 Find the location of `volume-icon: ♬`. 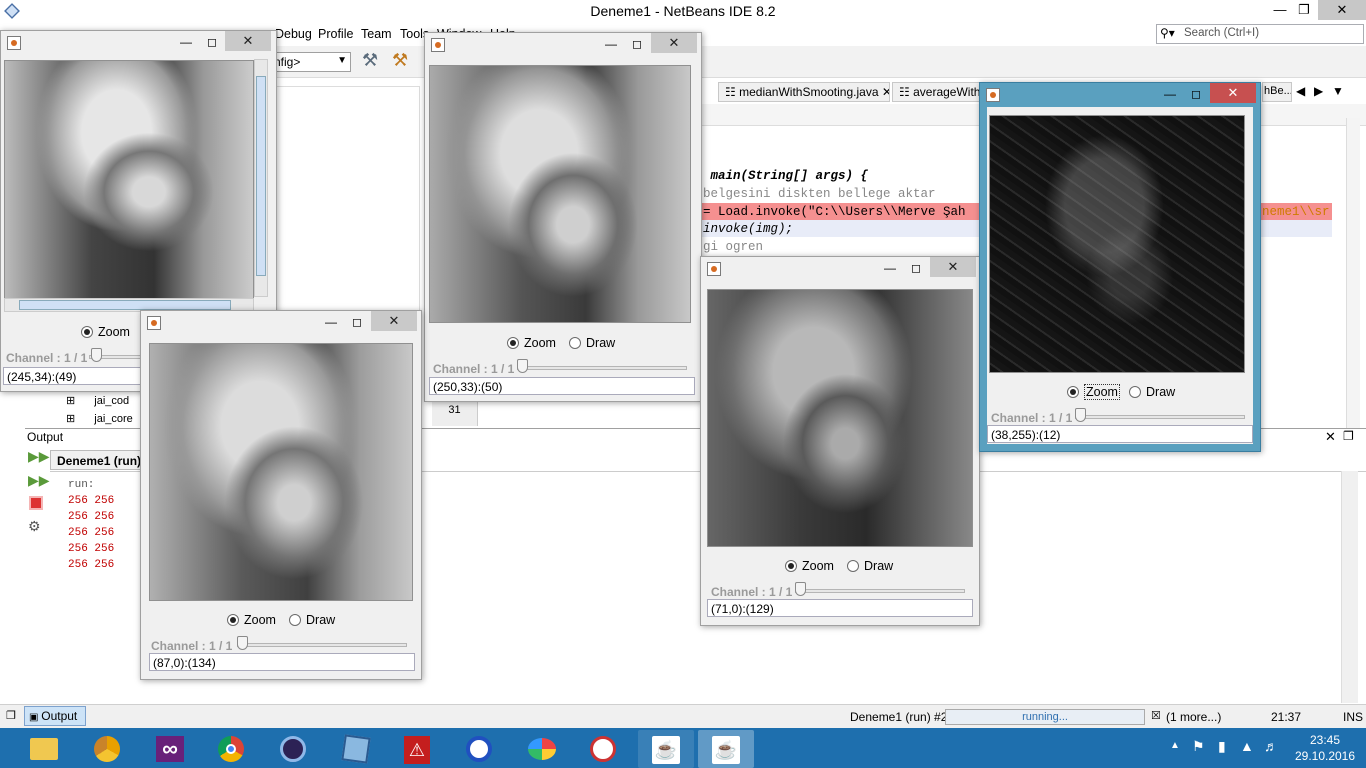

volume-icon: ♬ is located at coordinates (1271, 746).